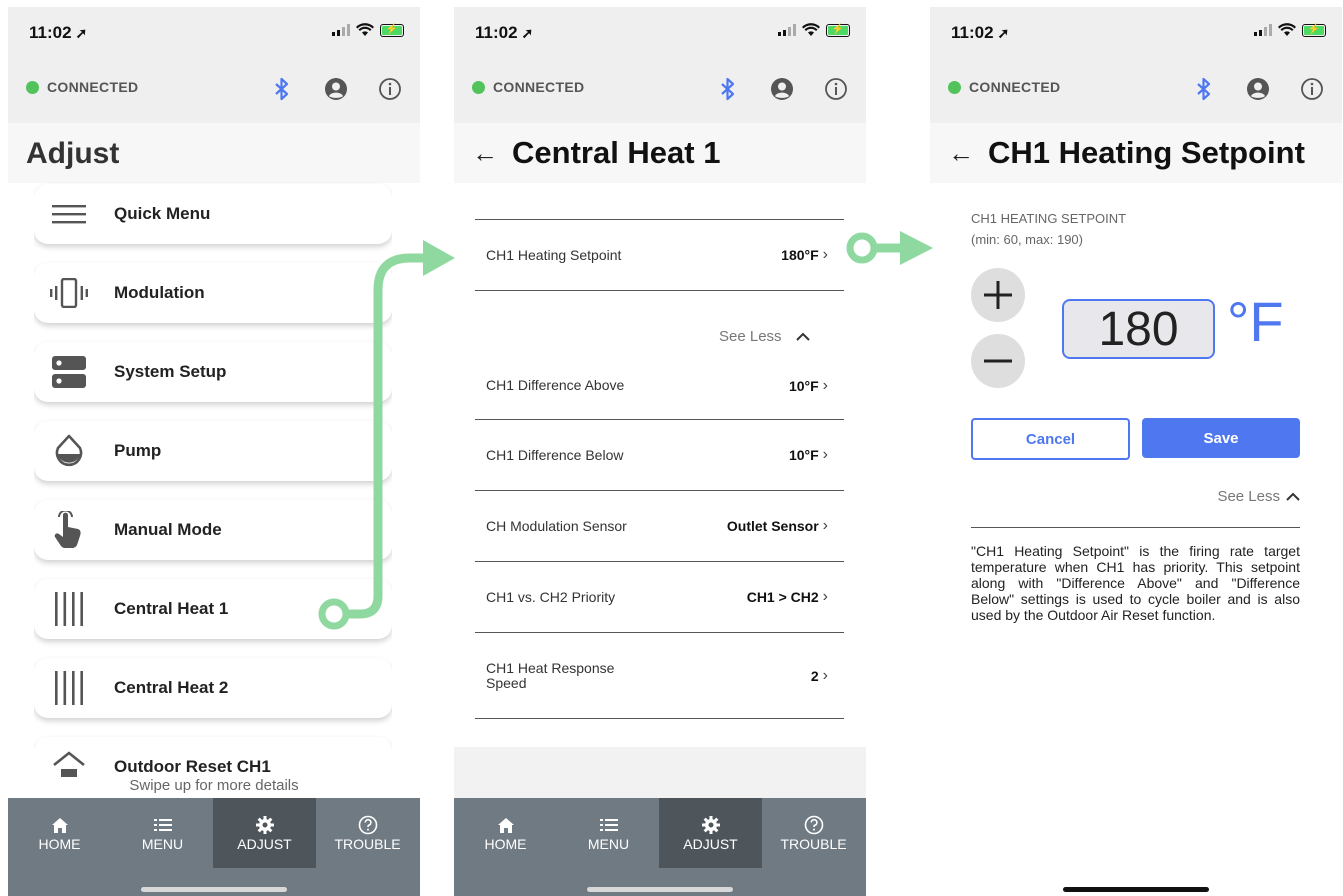  What do you see at coordinates (192, 766) in the screenshot?
I see `menu-item-label: Outdoor Reset CH1` at bounding box center [192, 766].